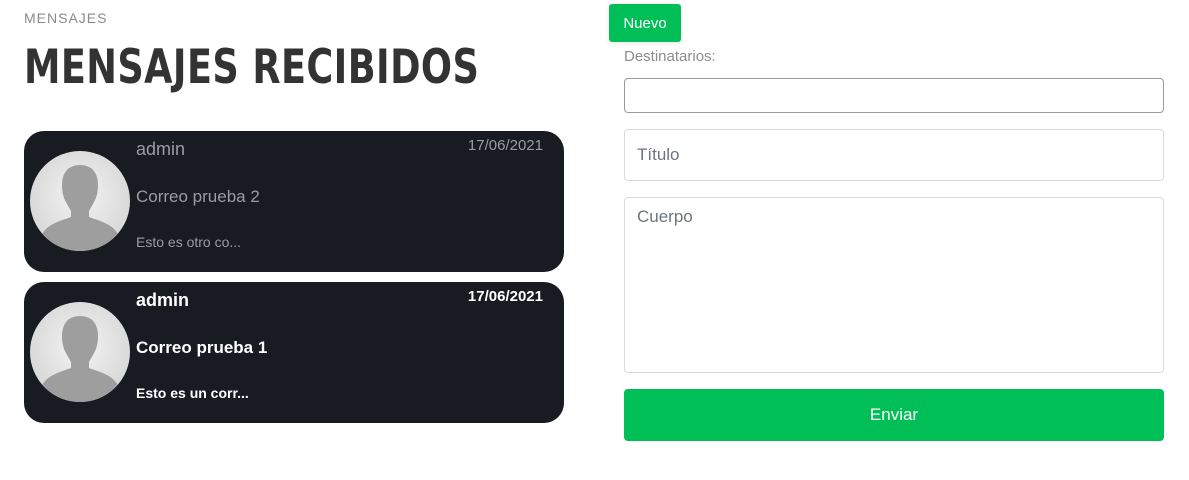  Describe the element at coordinates (202, 347) in the screenshot. I see `message-subject: Correo prueba 1` at that location.